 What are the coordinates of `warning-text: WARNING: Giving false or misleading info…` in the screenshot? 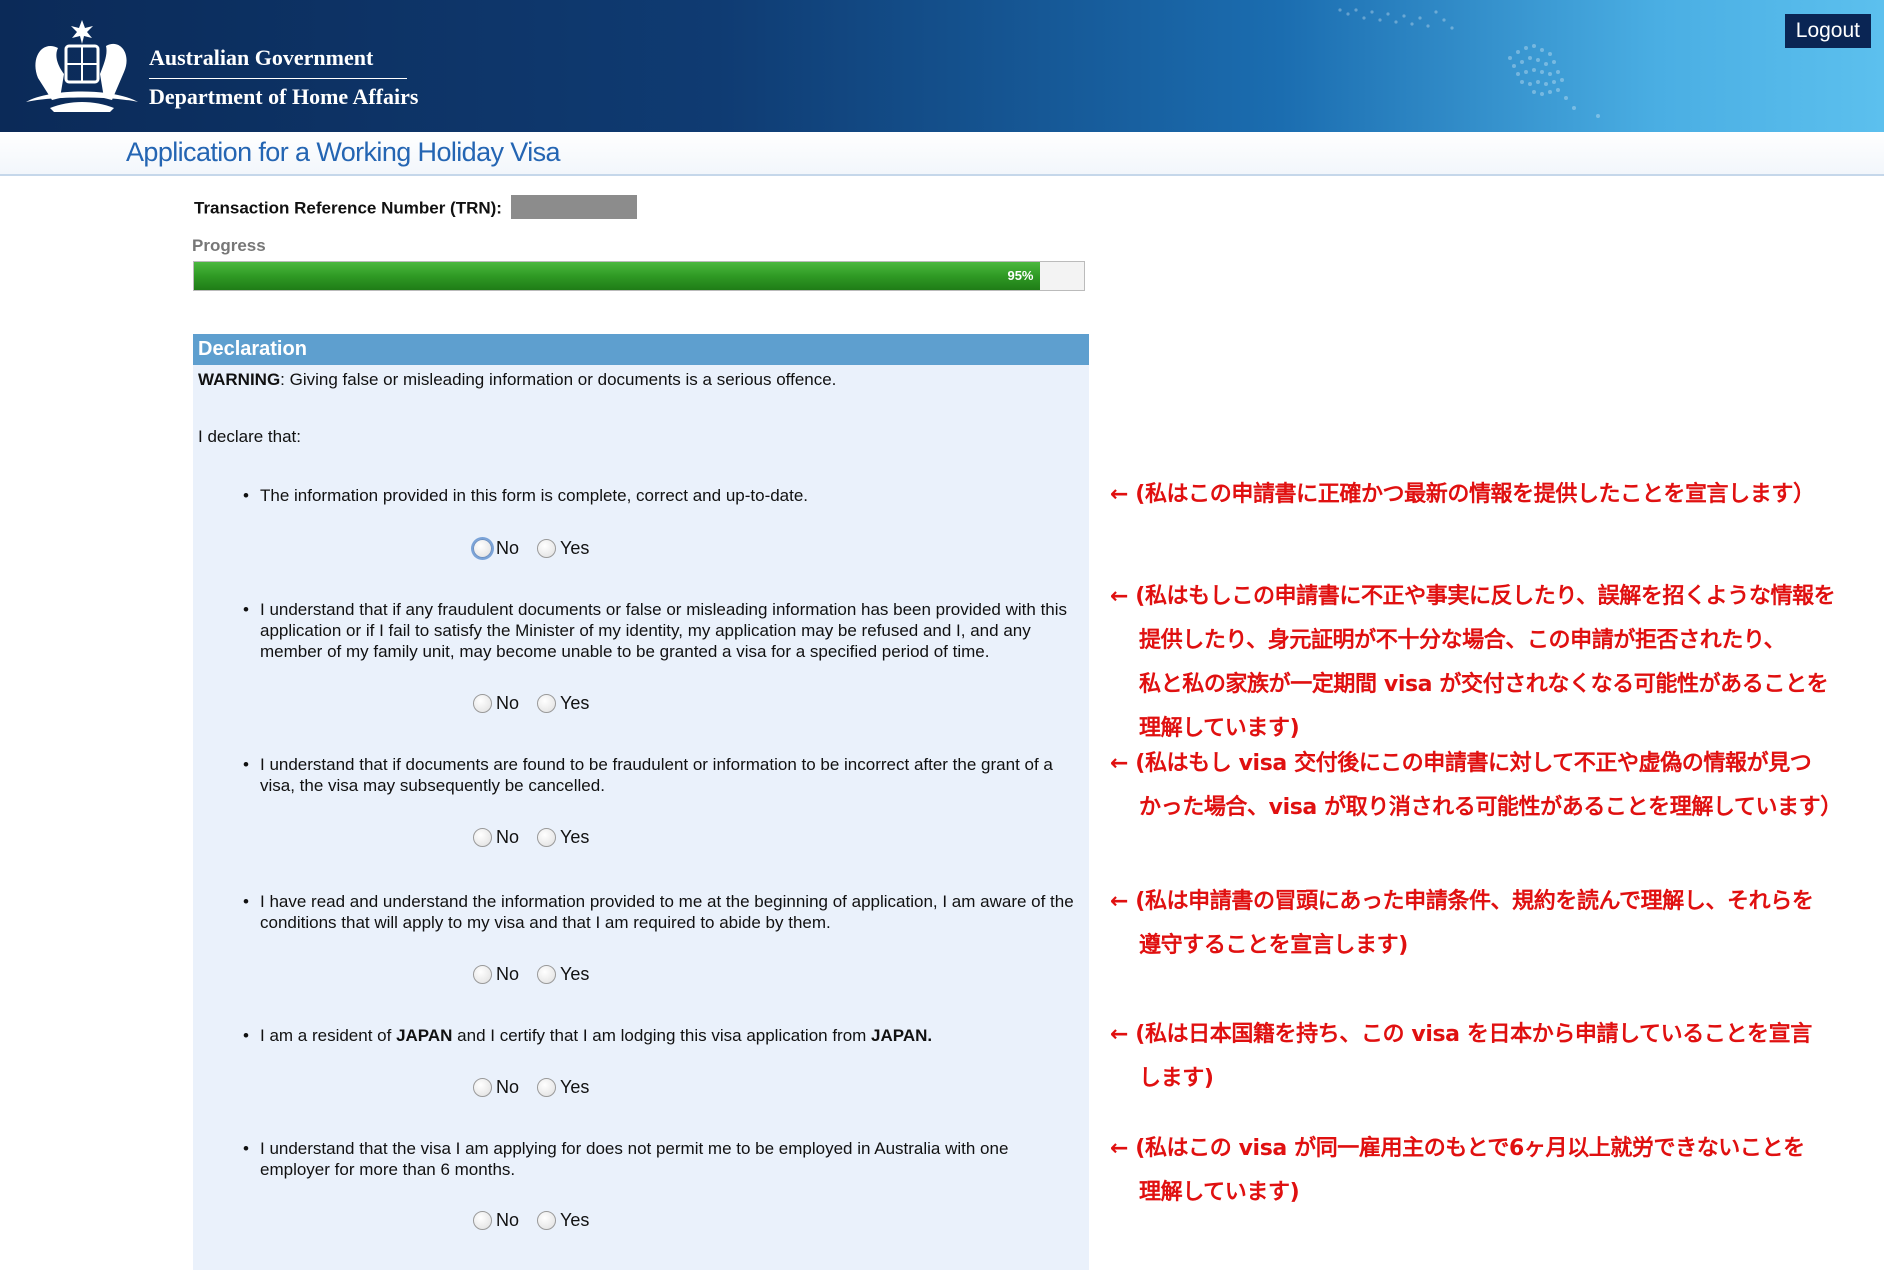 It's located at (517, 380).